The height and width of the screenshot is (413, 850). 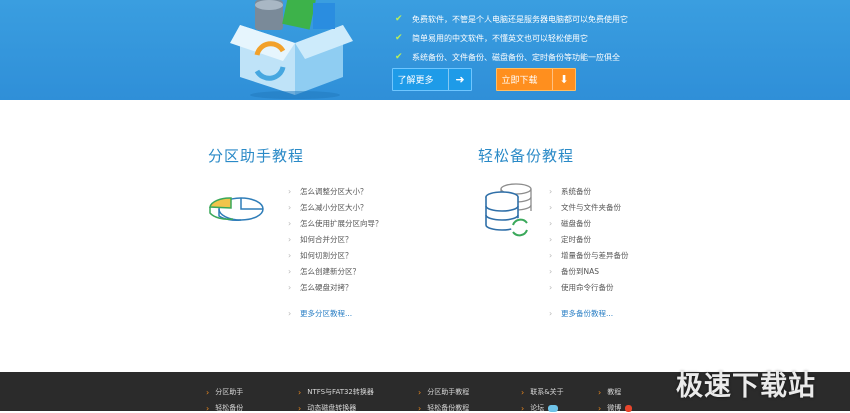 I want to click on list-item: › 如何合并分区？, so click(x=335, y=239).